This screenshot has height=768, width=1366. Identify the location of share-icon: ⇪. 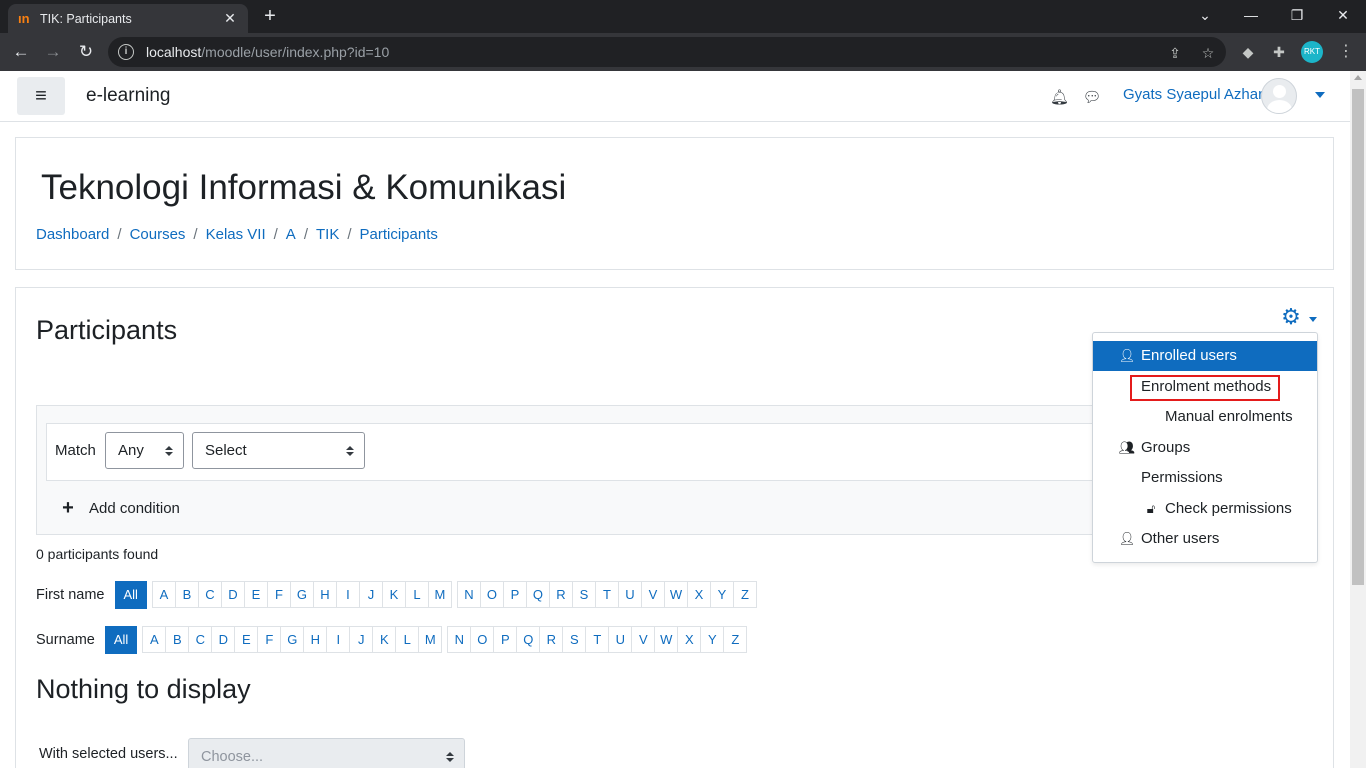
(1175, 53).